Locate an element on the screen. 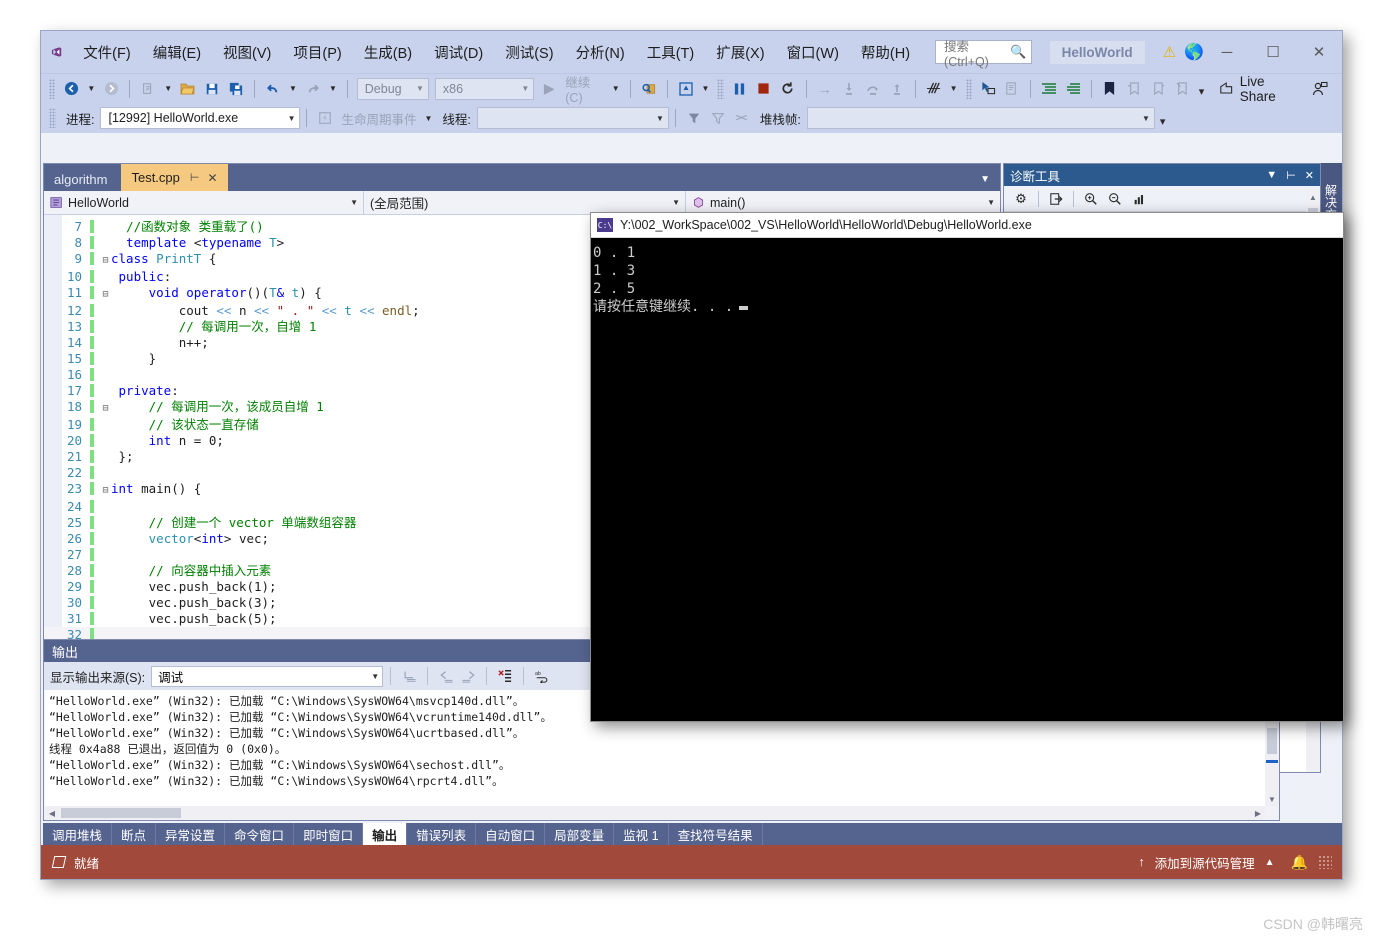  maximize-button: ☐ is located at coordinates (1273, 52).